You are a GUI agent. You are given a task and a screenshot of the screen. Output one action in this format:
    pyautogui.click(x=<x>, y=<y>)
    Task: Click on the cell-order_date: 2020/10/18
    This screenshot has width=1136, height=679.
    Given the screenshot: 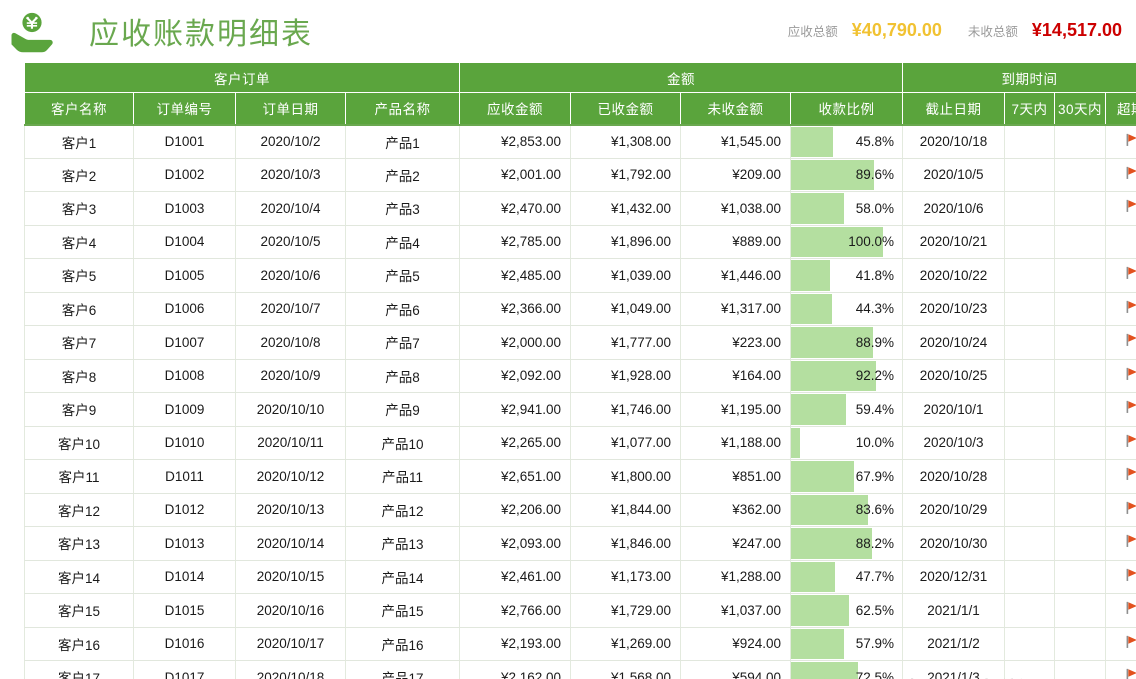 What is the action you would take?
    pyautogui.click(x=290, y=669)
    